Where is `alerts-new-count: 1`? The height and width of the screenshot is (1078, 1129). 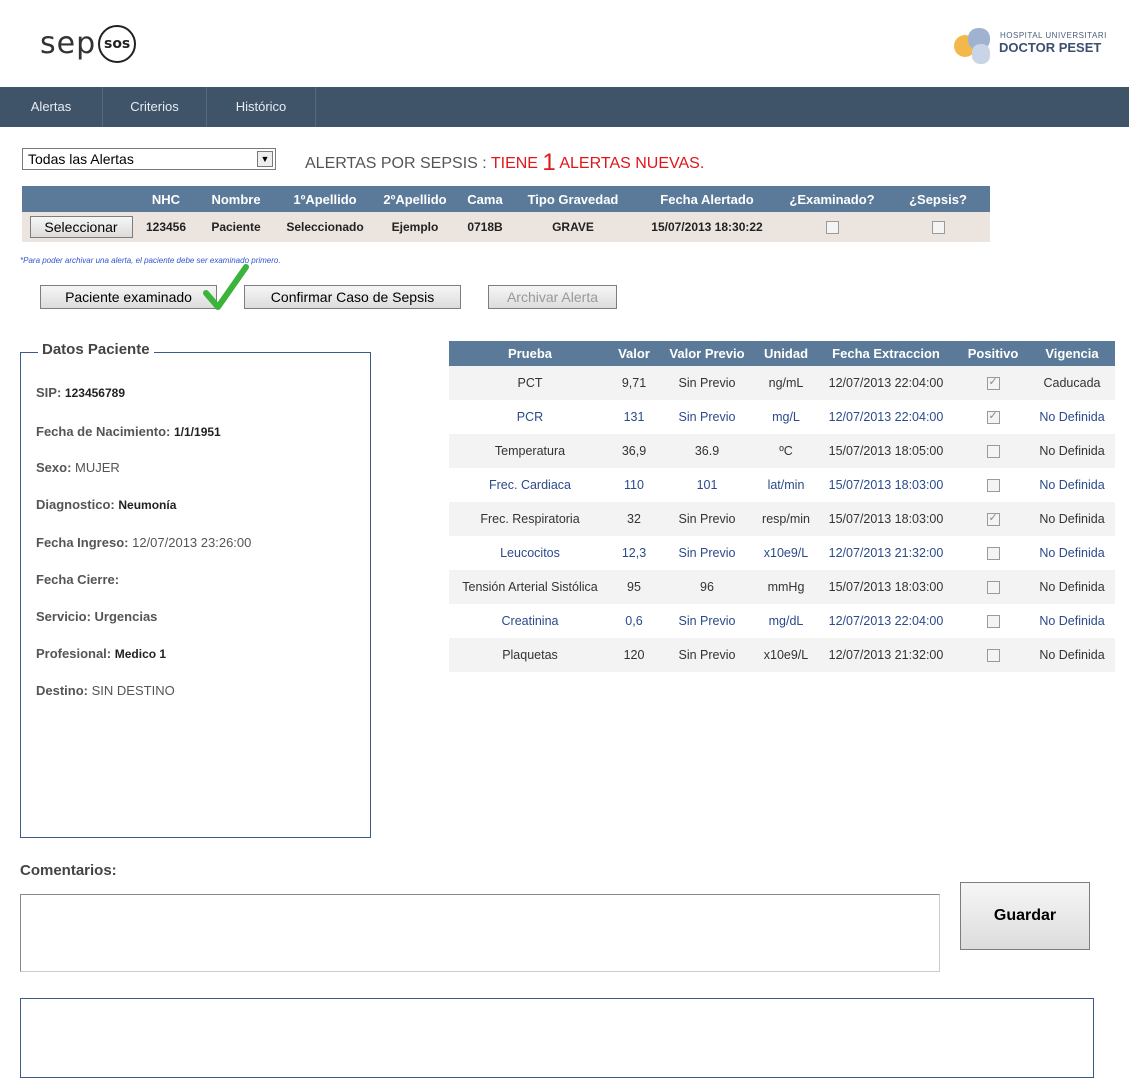
alerts-new-count: 1 is located at coordinates (549, 162).